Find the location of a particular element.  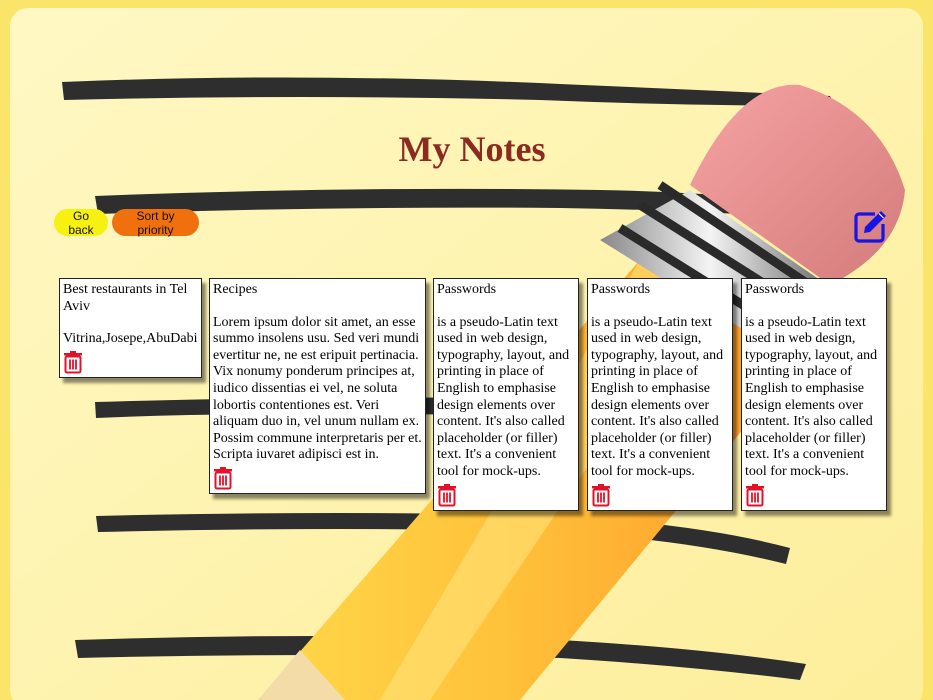

note-title: Best restaurants in Tel Aviv is located at coordinates (125, 298).